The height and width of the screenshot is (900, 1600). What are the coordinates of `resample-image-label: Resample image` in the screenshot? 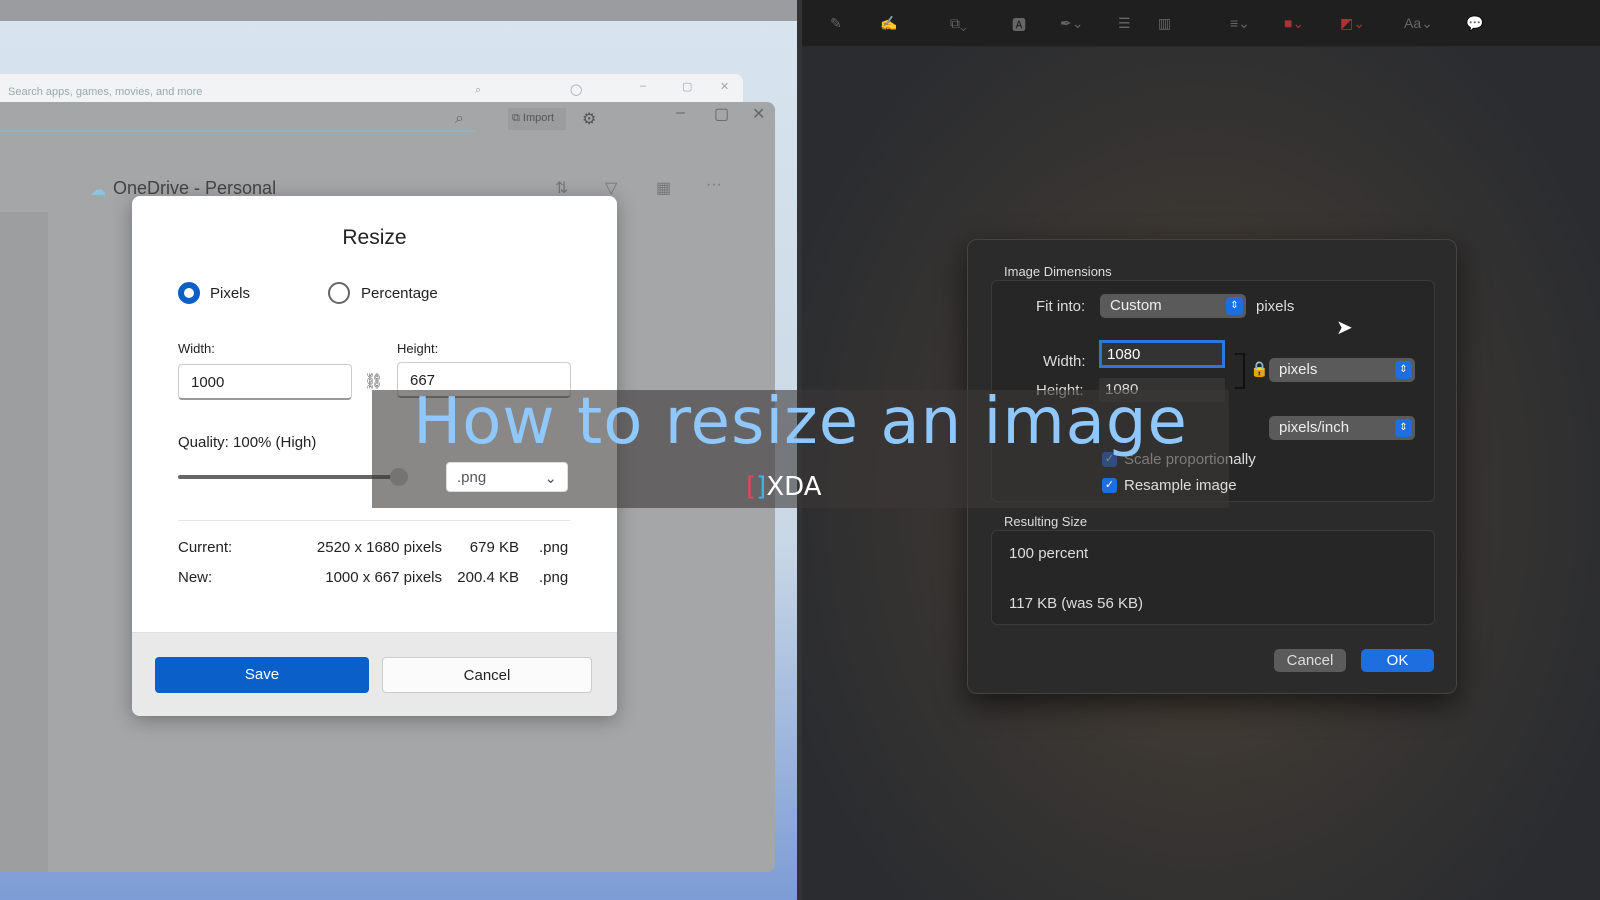 It's located at (1180, 485).